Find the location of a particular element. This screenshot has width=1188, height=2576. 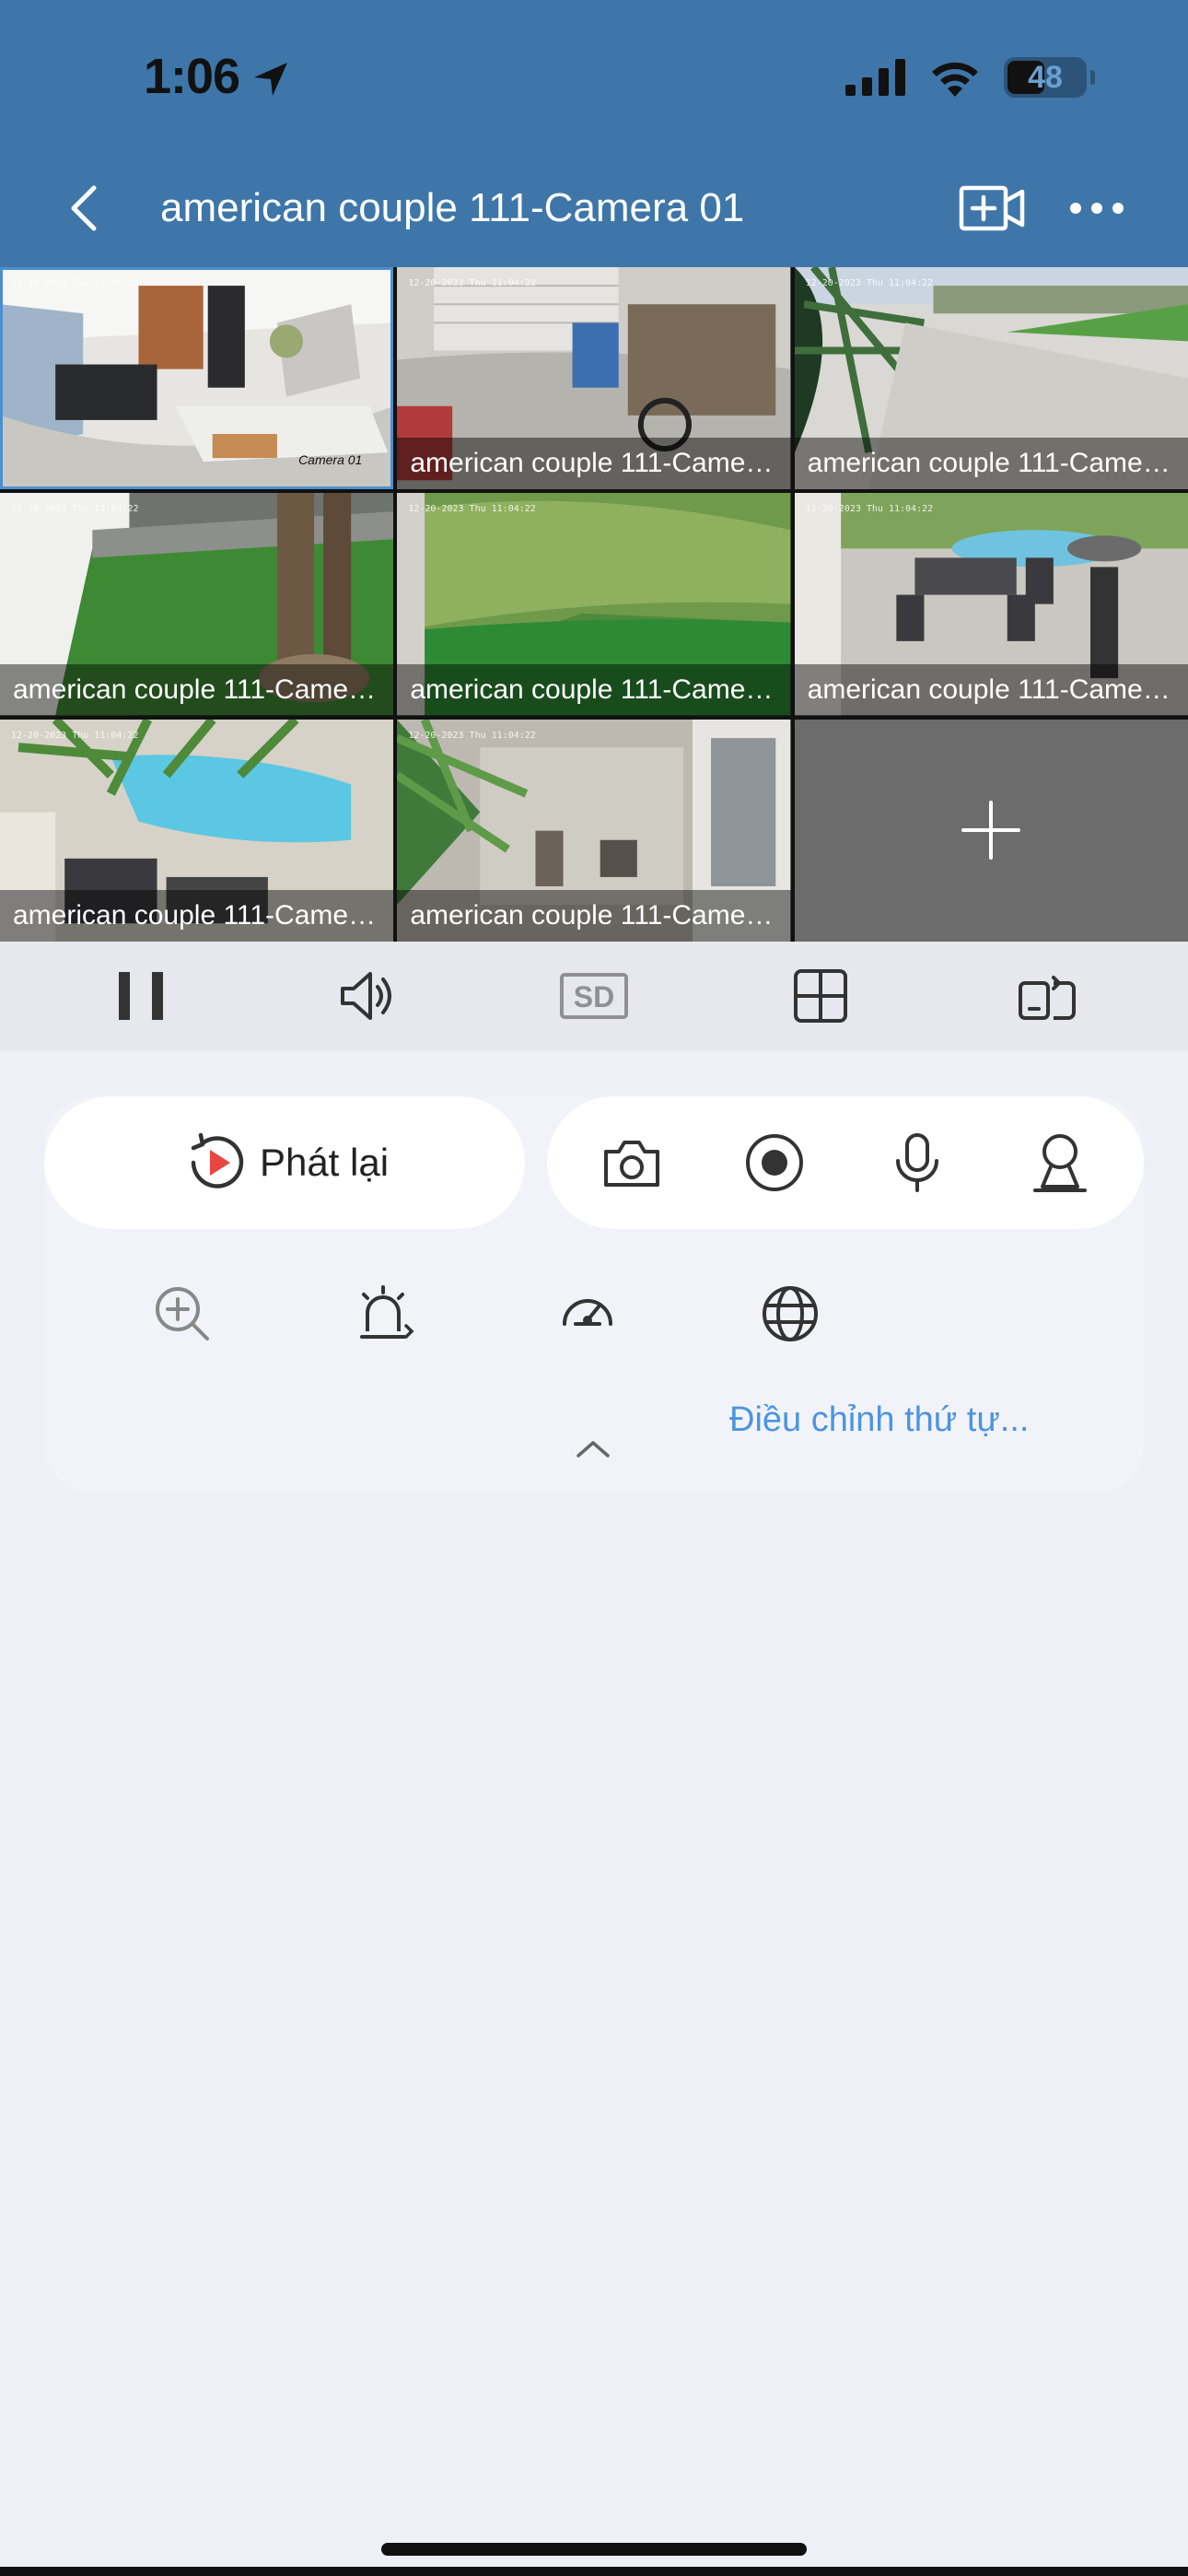

audio-button is located at coordinates (367, 996).